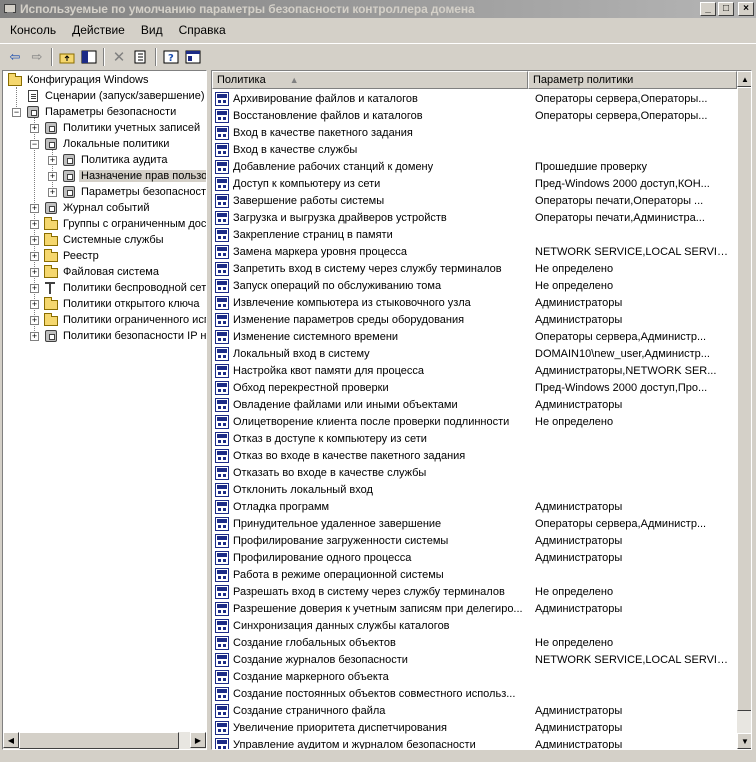  Describe the element at coordinates (474, 574) in the screenshot. I see `table-row: Работа в режиме операционной системы` at that location.